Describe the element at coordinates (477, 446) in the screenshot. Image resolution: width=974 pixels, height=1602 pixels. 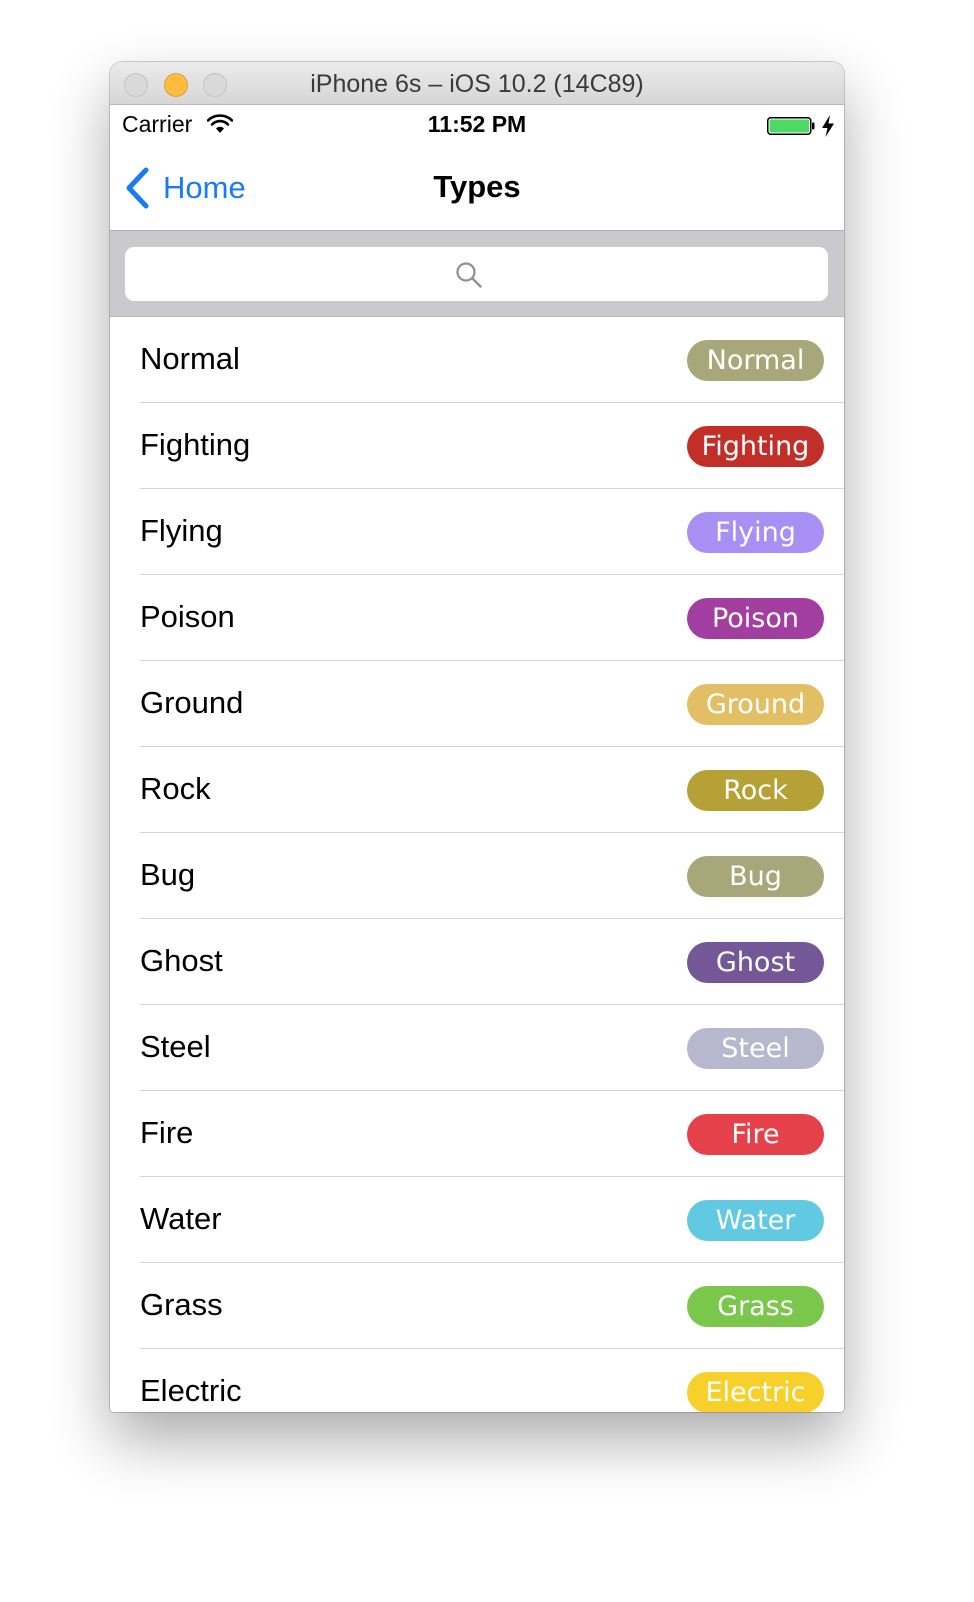
I see `type-row: Fighting Fighting` at that location.